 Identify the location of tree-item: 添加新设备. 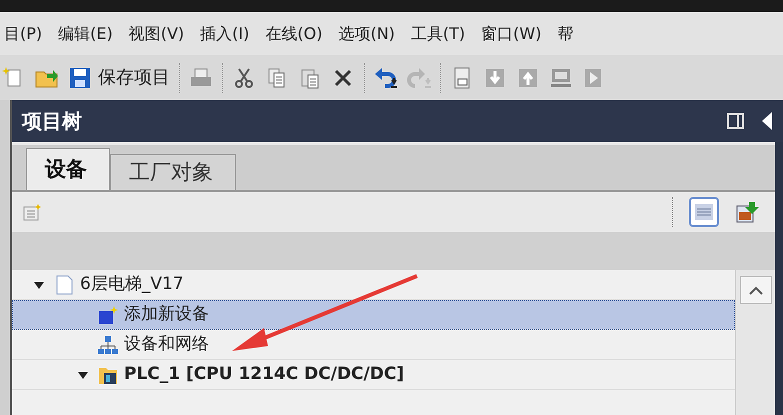
(373, 315).